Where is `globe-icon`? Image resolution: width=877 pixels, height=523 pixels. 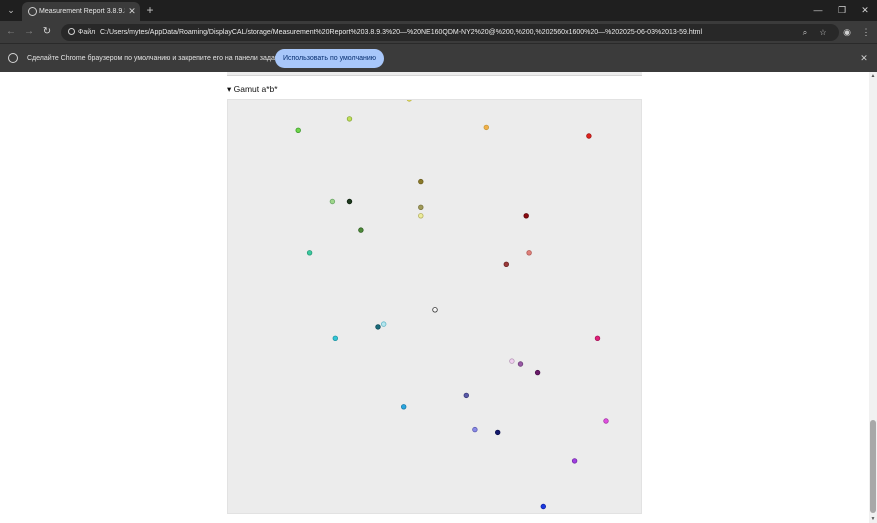
globe-icon is located at coordinates (32, 11).